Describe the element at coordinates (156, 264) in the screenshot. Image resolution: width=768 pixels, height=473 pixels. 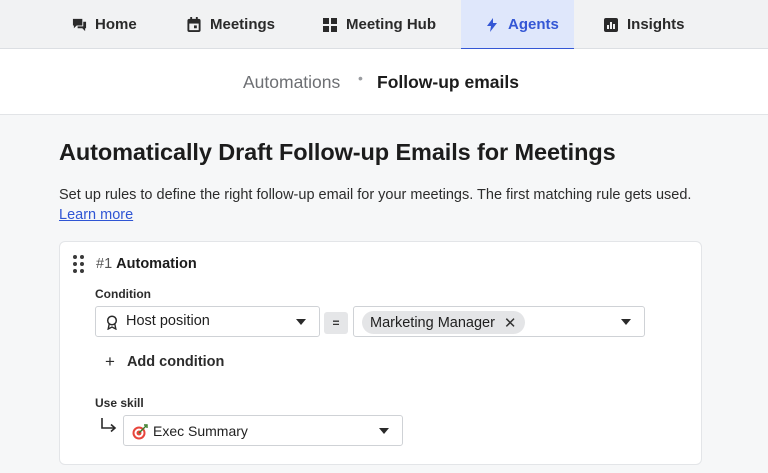
I see `automation-name: Automation` at that location.